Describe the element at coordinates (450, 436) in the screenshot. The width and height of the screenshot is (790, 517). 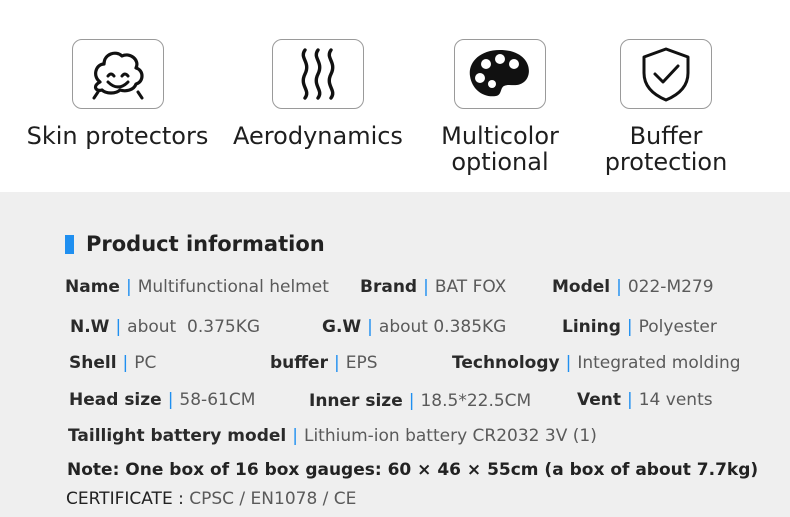
I see `spec-value: Lithium-ion battery CR2032 3V (1)` at that location.